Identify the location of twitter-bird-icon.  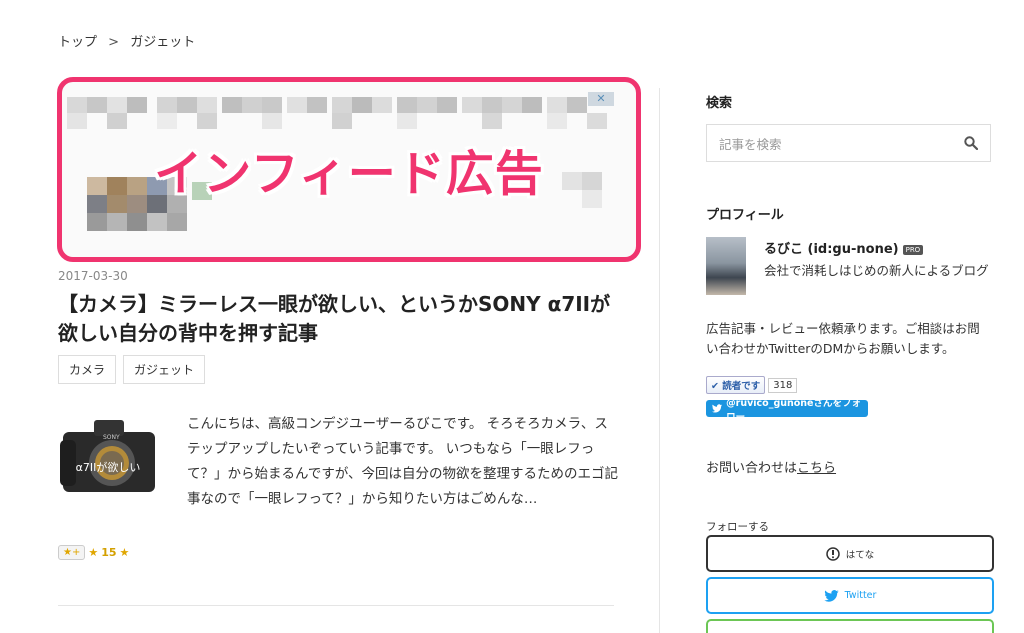
(717, 408).